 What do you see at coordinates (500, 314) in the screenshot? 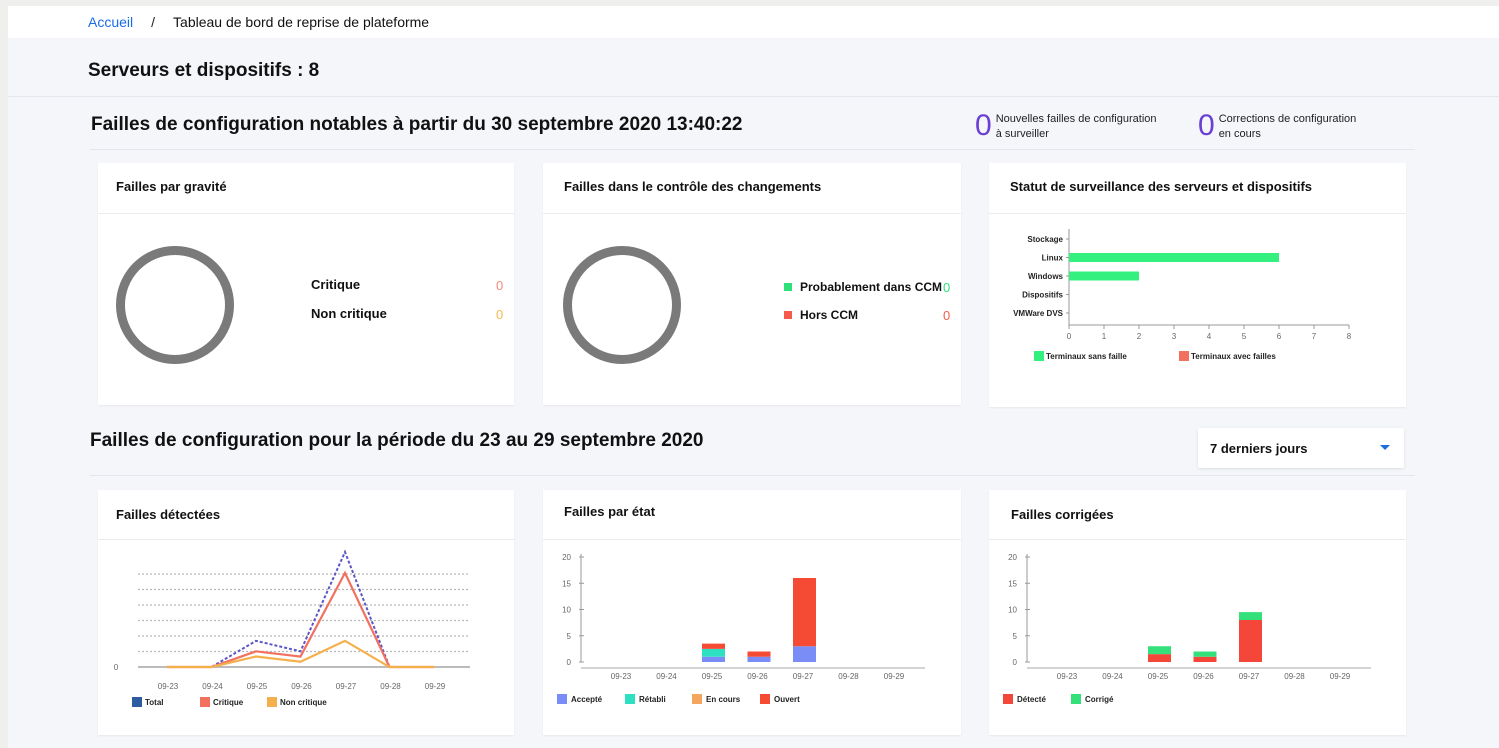
I see `legend-non-critical-value: 0` at bounding box center [500, 314].